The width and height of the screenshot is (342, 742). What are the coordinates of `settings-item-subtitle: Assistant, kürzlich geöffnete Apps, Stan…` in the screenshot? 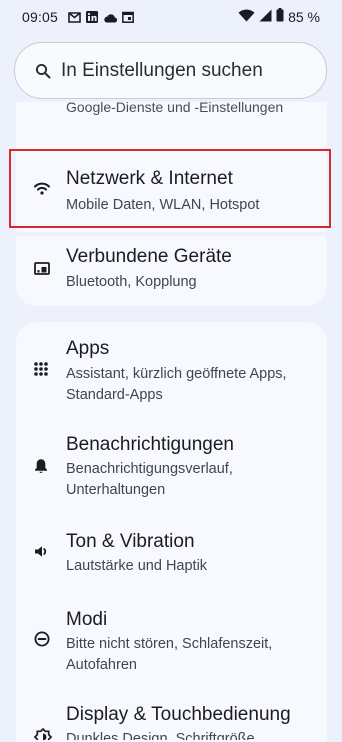 It's located at (176, 384).